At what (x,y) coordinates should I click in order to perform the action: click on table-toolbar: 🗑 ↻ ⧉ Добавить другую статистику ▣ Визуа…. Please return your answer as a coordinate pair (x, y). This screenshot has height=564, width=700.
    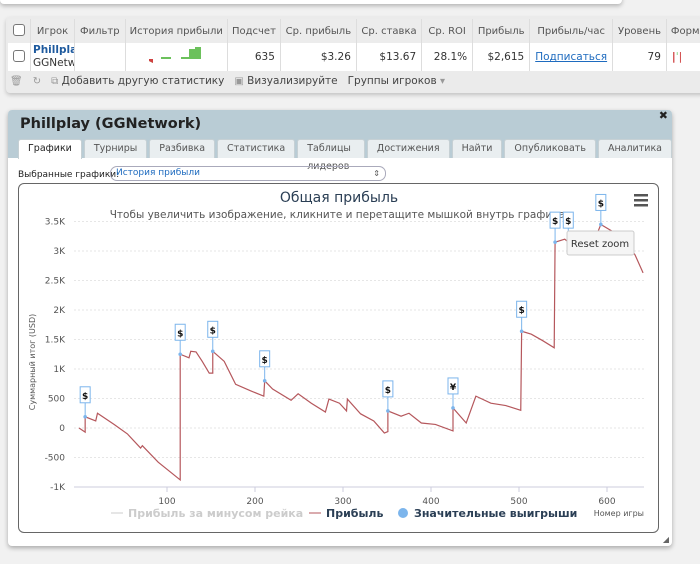
    Looking at the image, I should click on (227, 81).